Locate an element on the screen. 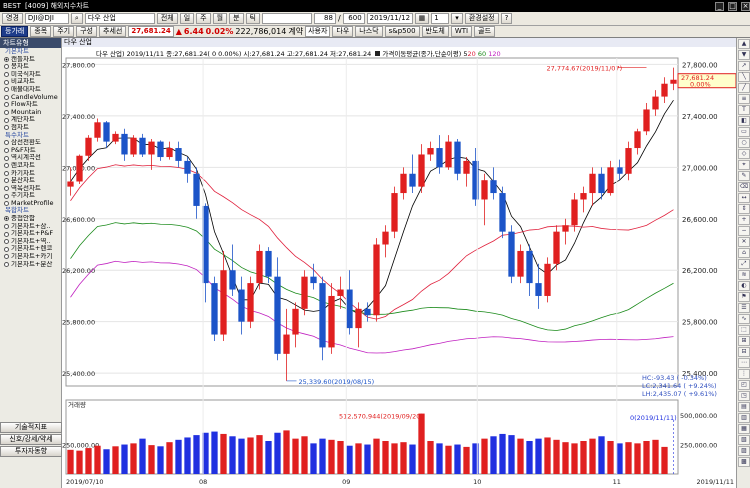  period-minute: 분 is located at coordinates (236, 18).